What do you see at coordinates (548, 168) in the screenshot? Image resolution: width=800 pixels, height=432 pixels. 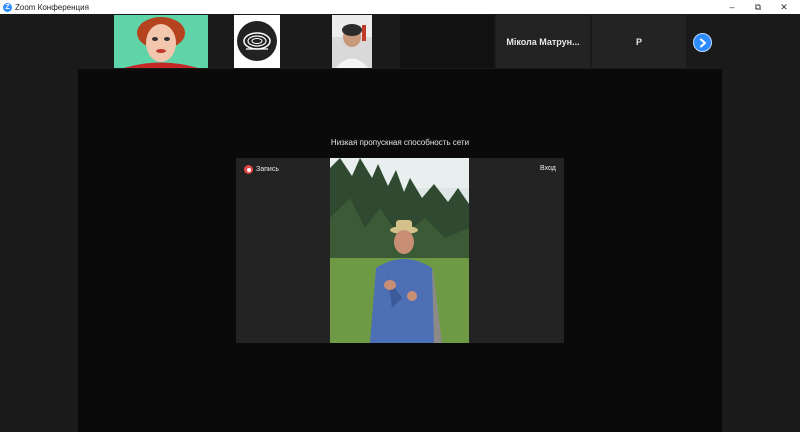 I see `join-button: Вход` at bounding box center [548, 168].